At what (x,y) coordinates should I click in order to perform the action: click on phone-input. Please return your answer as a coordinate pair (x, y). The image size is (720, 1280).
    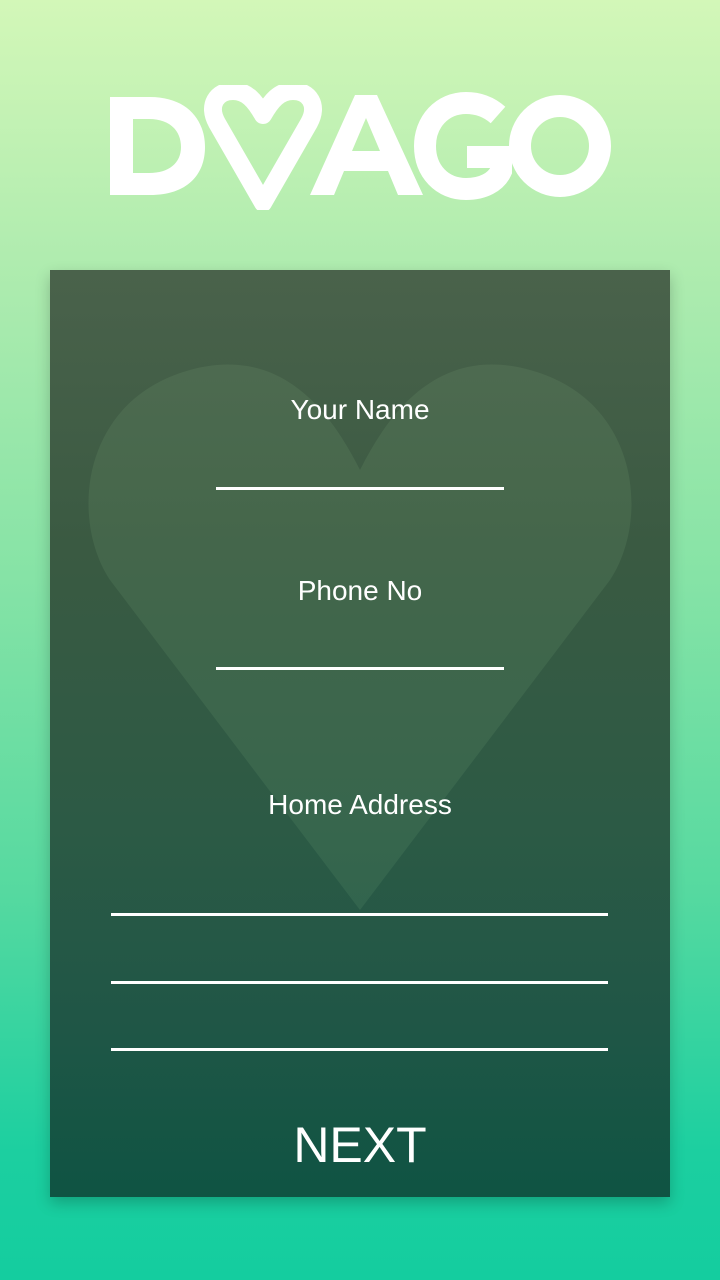
    Looking at the image, I should click on (360, 650).